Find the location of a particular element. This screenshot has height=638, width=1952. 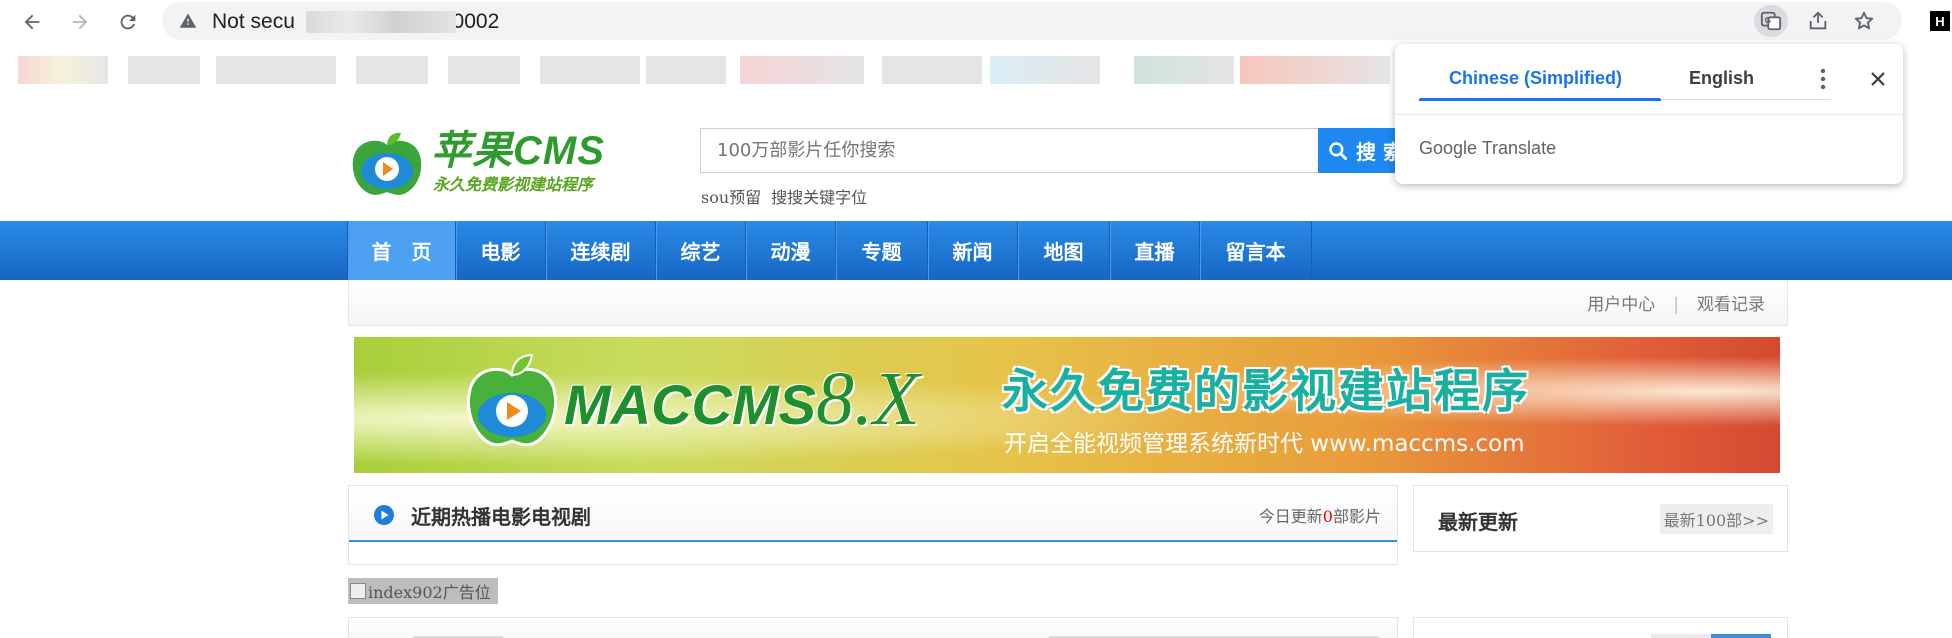

address-bar: Not secu 60002 G is located at coordinates (1032, 21).